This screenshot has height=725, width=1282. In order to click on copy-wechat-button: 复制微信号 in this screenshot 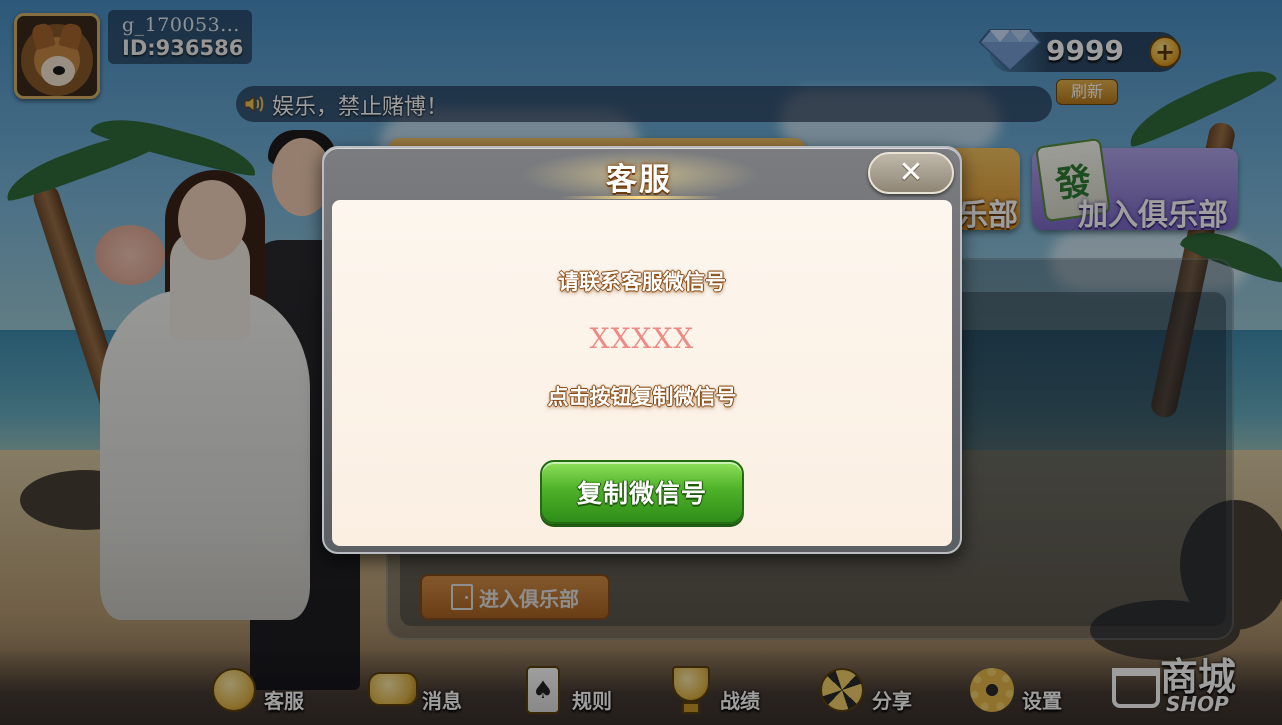, I will do `click(642, 492)`.